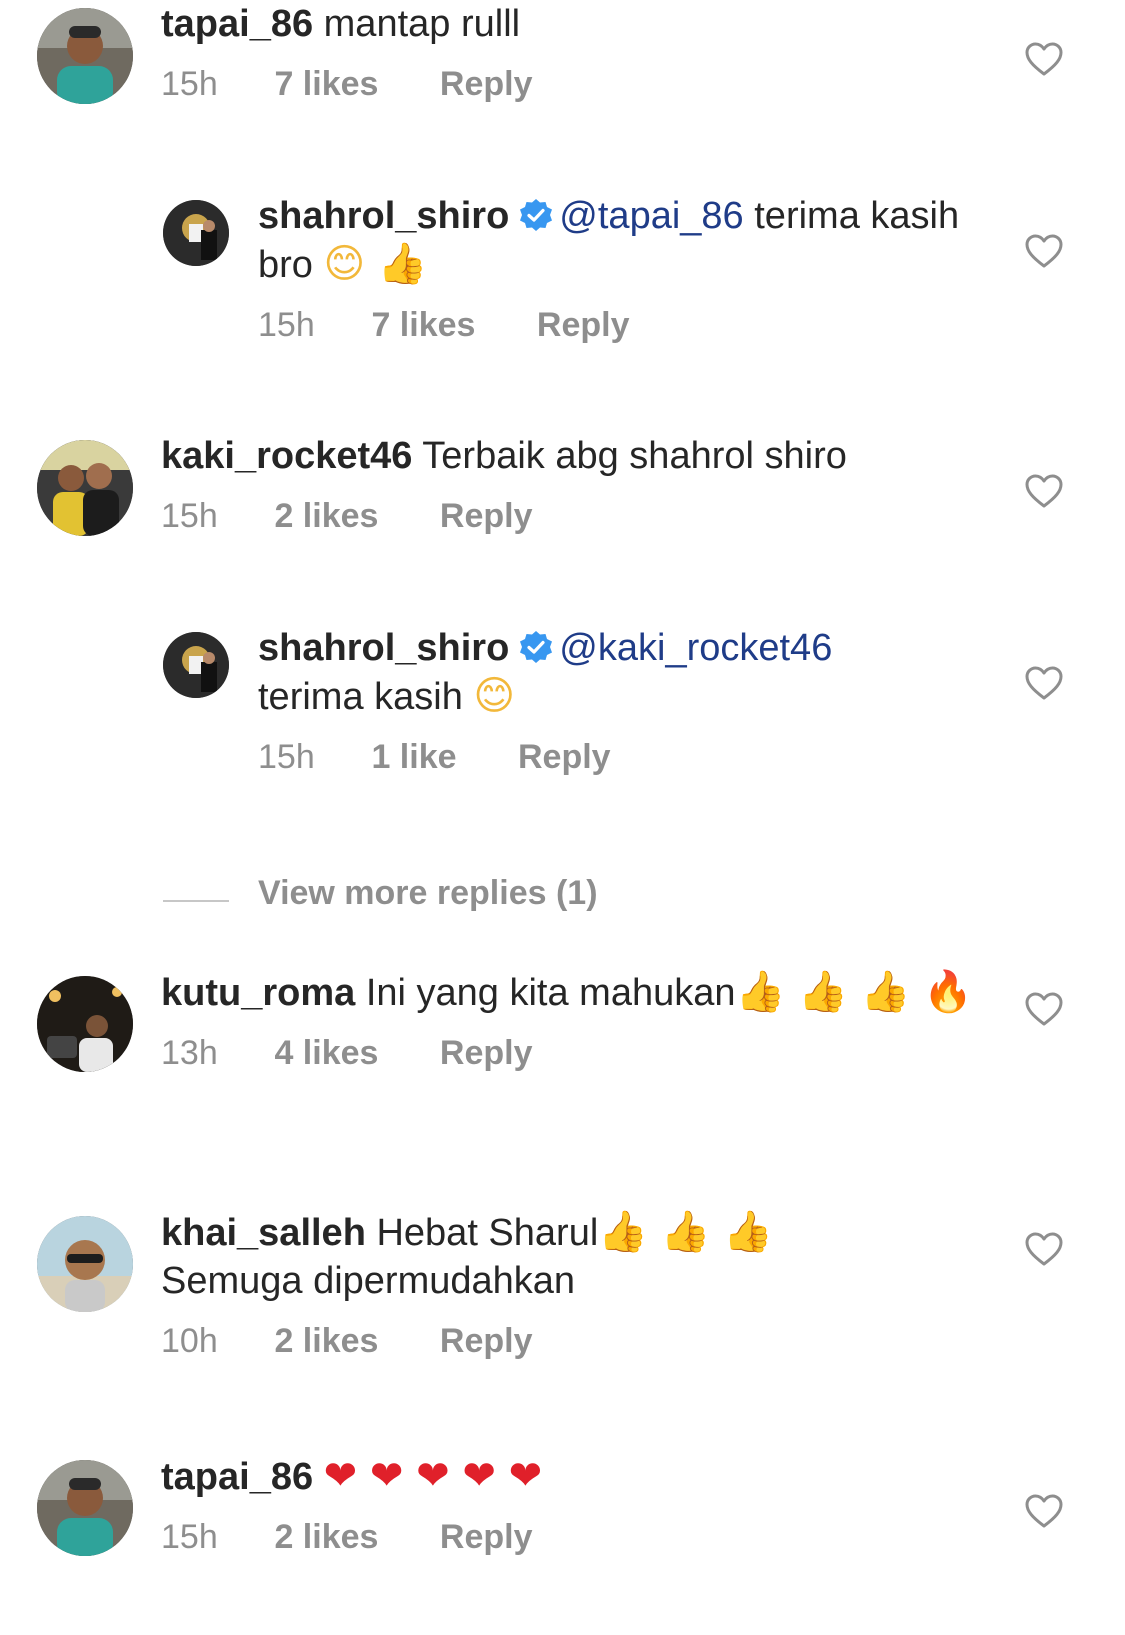 Image resolution: width=1125 pixels, height=1635 pixels. I want to click on comment-message: Ini yang kita mahukan, so click(550, 993).